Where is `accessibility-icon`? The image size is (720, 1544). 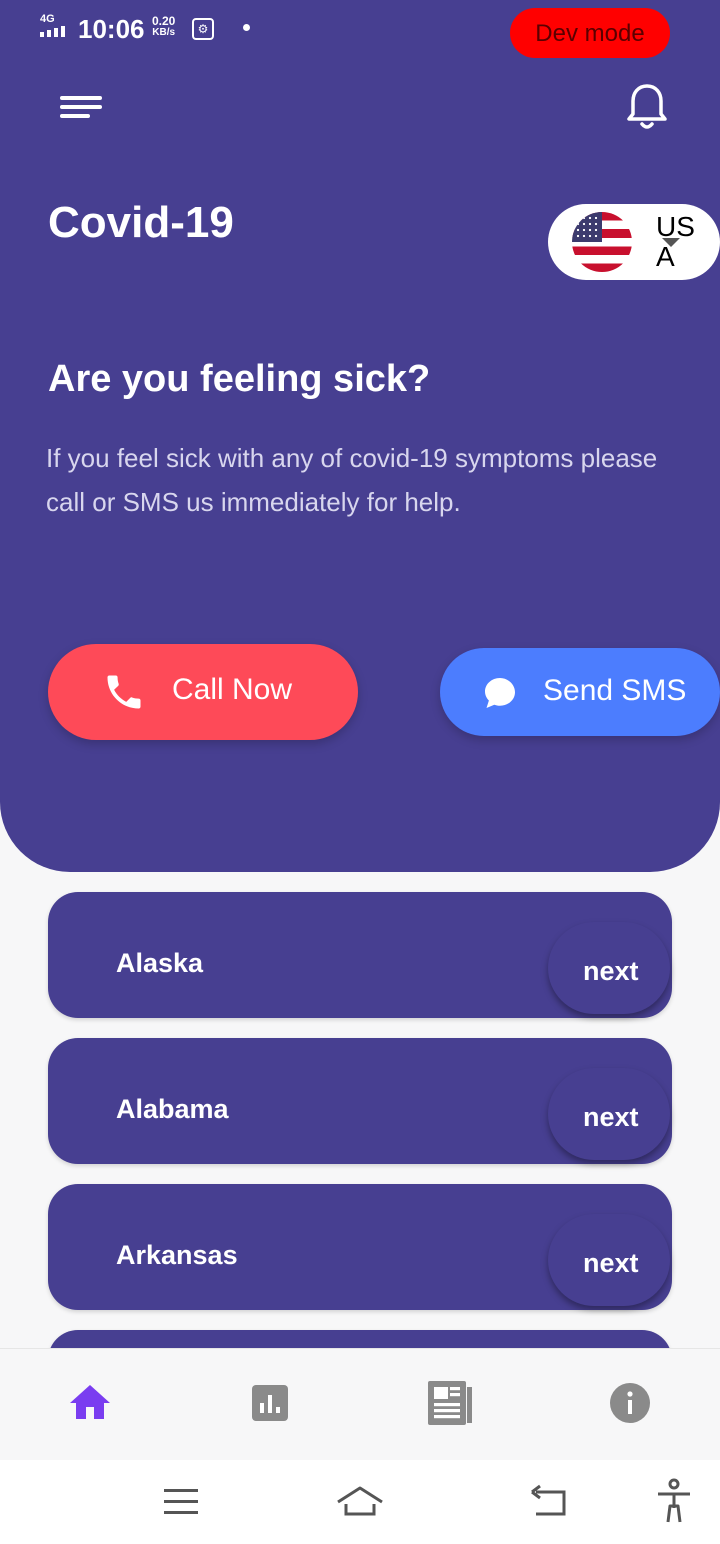
accessibility-icon is located at coordinates (674, 1502).